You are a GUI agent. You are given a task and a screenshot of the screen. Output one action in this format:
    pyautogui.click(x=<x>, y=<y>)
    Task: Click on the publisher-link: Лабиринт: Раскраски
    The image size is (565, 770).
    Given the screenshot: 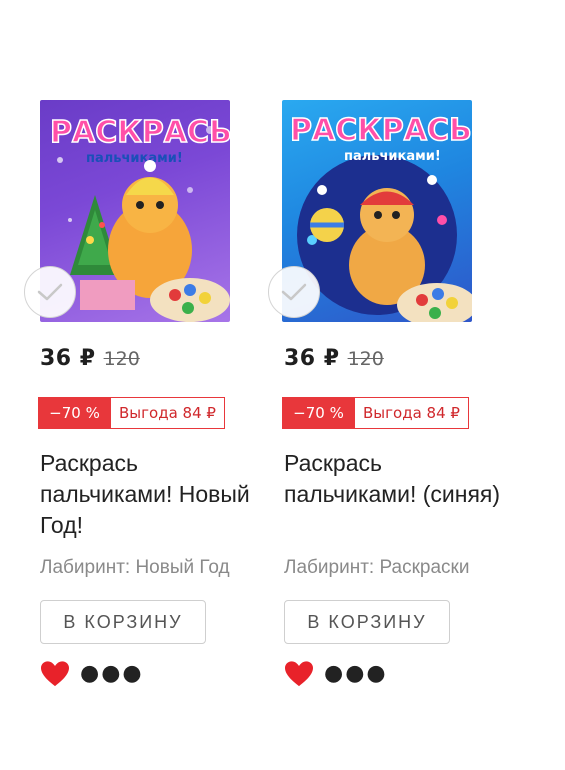 What is the action you would take?
    pyautogui.click(x=376, y=568)
    